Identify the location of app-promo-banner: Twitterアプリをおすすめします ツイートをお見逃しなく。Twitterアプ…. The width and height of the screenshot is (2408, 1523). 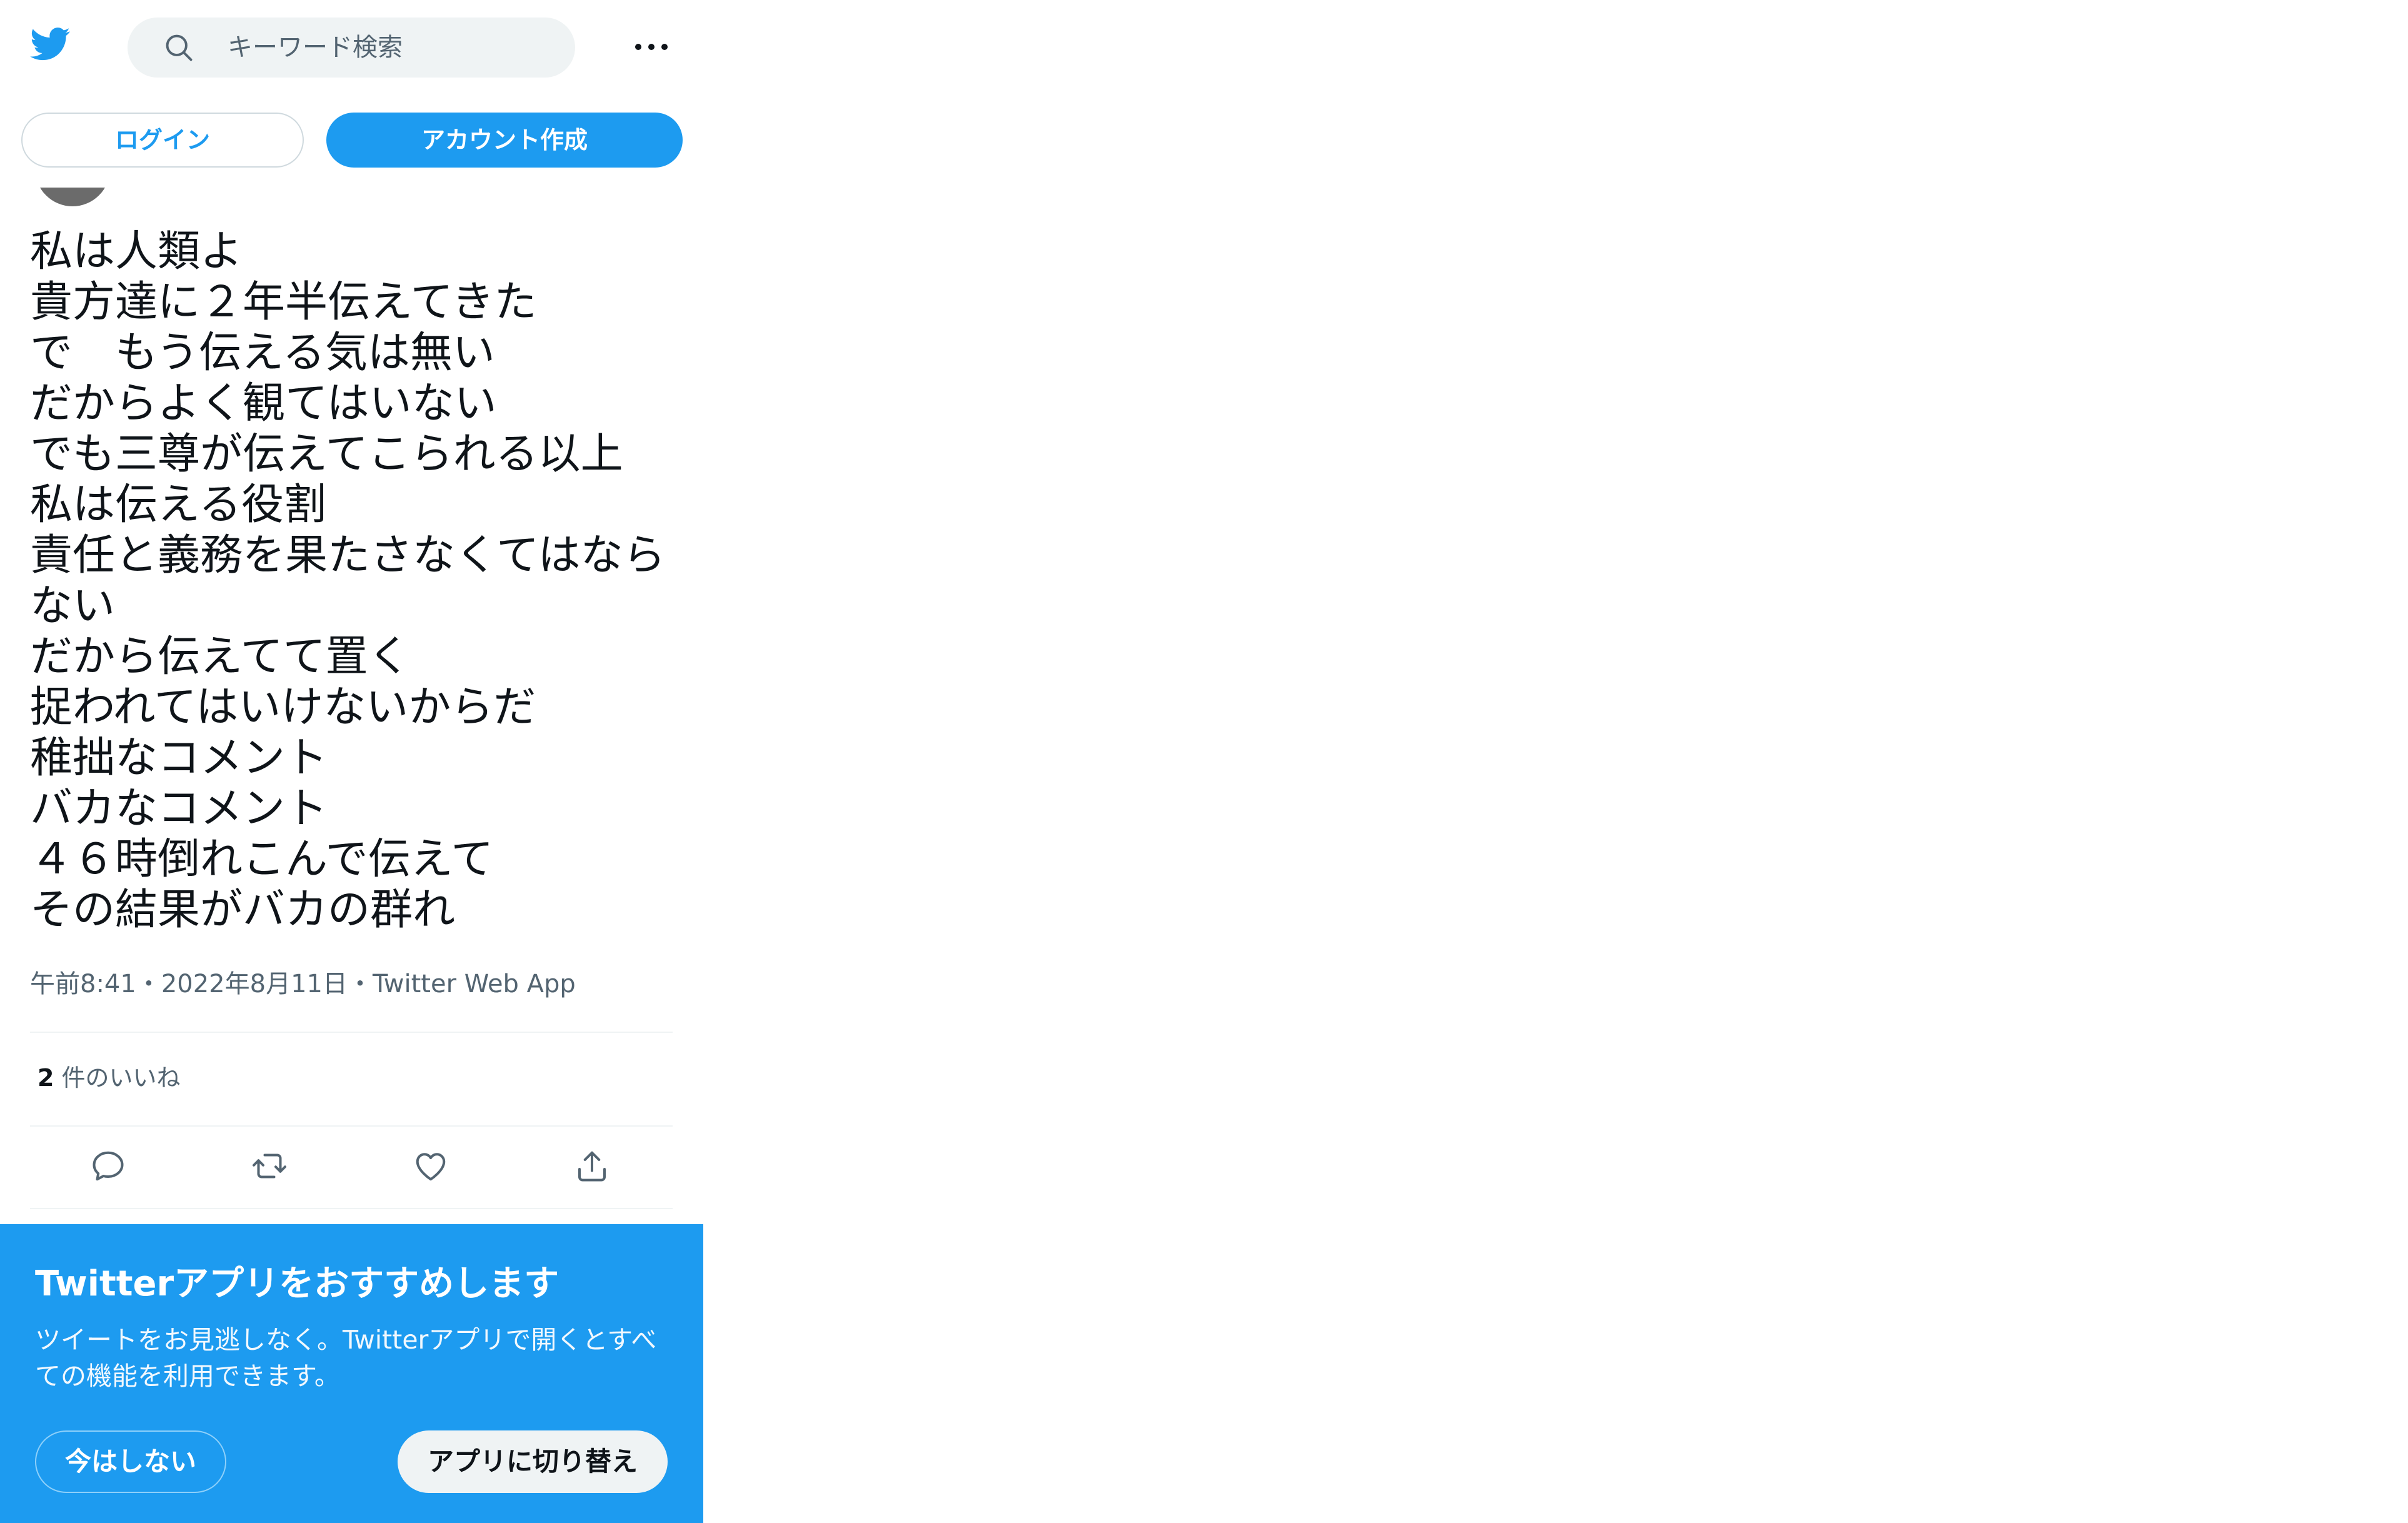
(351, 1373).